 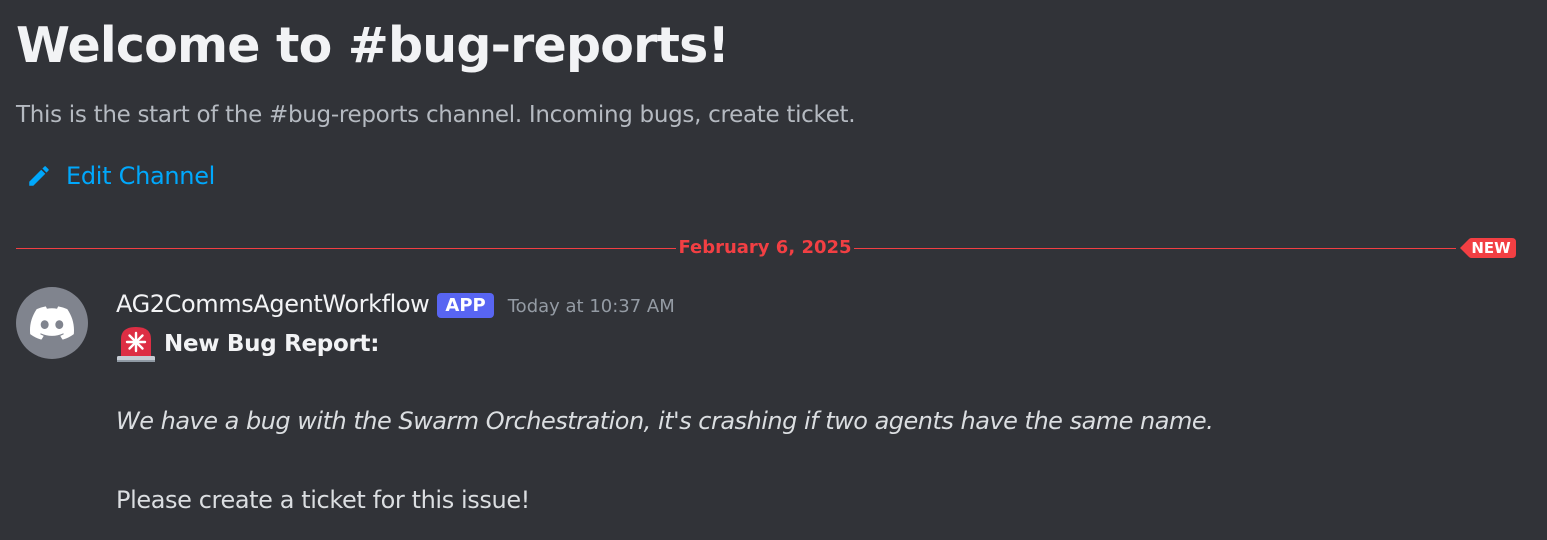 I want to click on divider-line-left, so click(x=346, y=248).